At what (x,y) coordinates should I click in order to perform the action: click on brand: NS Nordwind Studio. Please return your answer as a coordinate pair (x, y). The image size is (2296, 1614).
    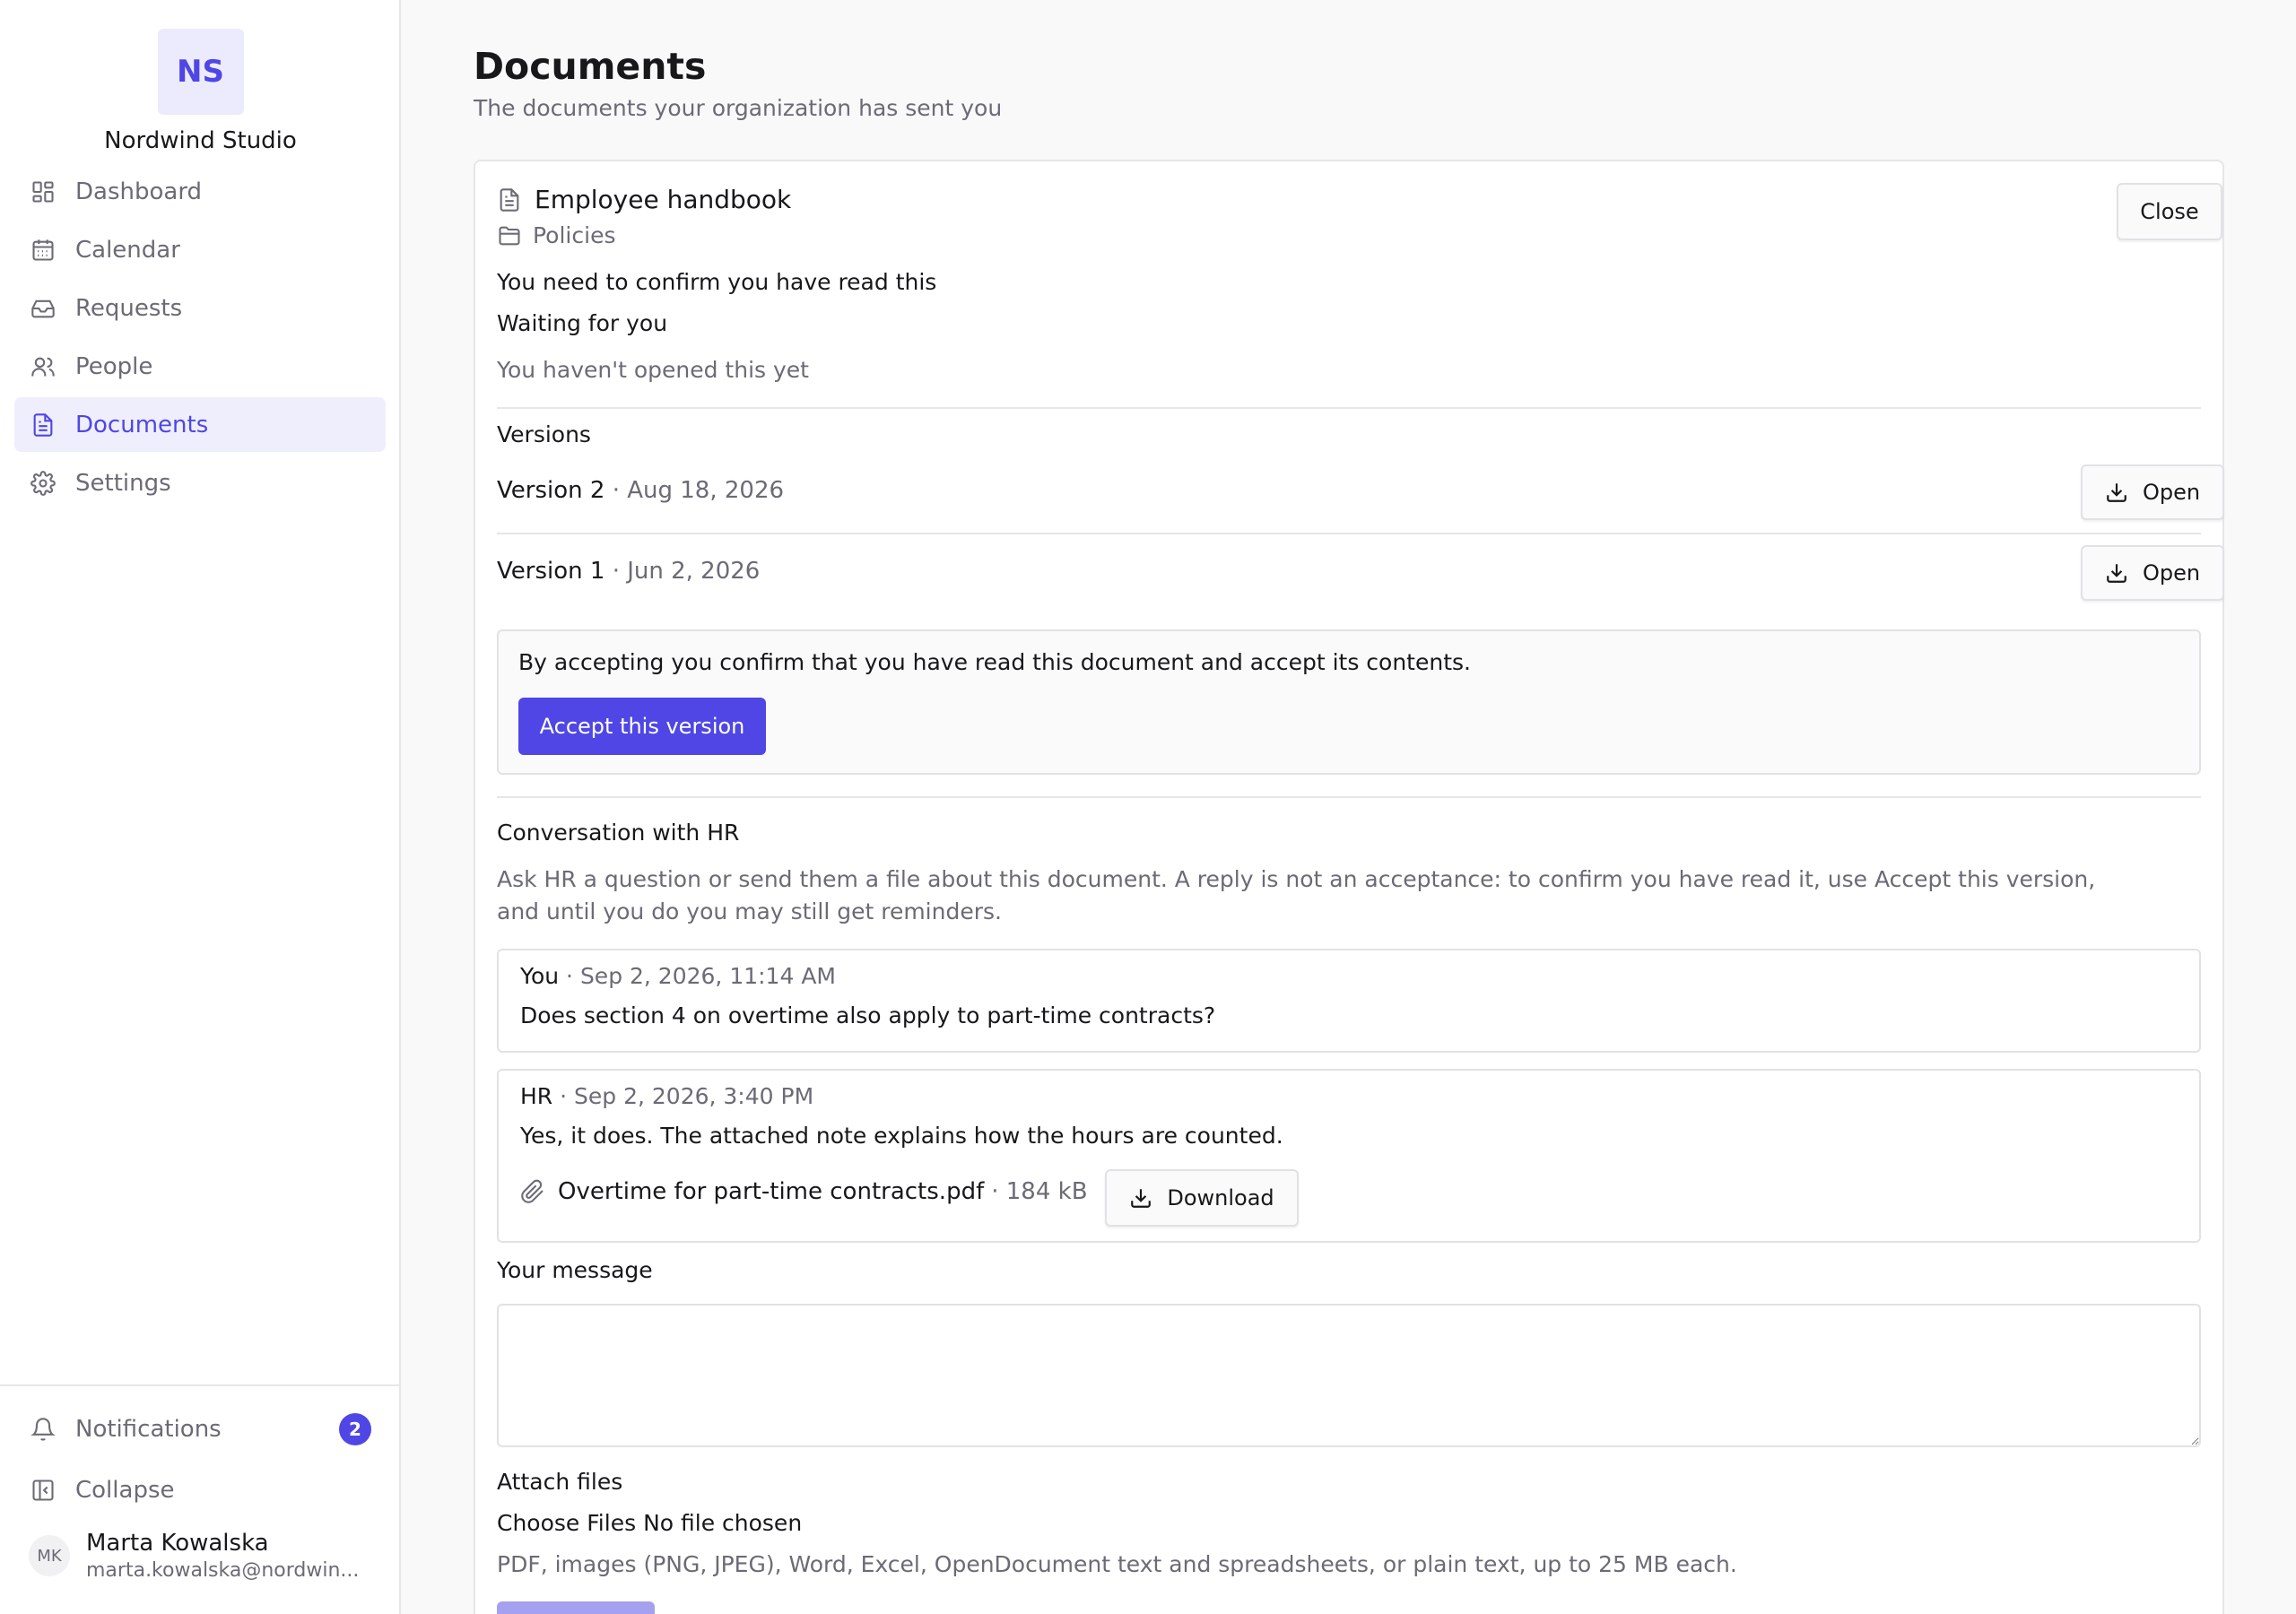
    Looking at the image, I should click on (200, 91).